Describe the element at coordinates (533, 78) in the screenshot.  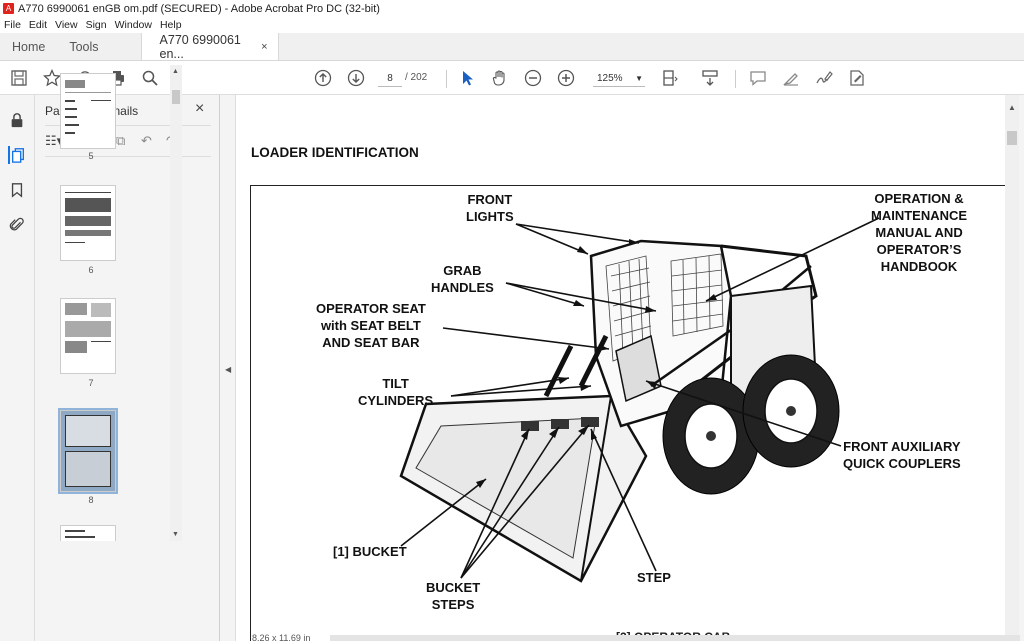
I see `zoom-out-icon` at that location.